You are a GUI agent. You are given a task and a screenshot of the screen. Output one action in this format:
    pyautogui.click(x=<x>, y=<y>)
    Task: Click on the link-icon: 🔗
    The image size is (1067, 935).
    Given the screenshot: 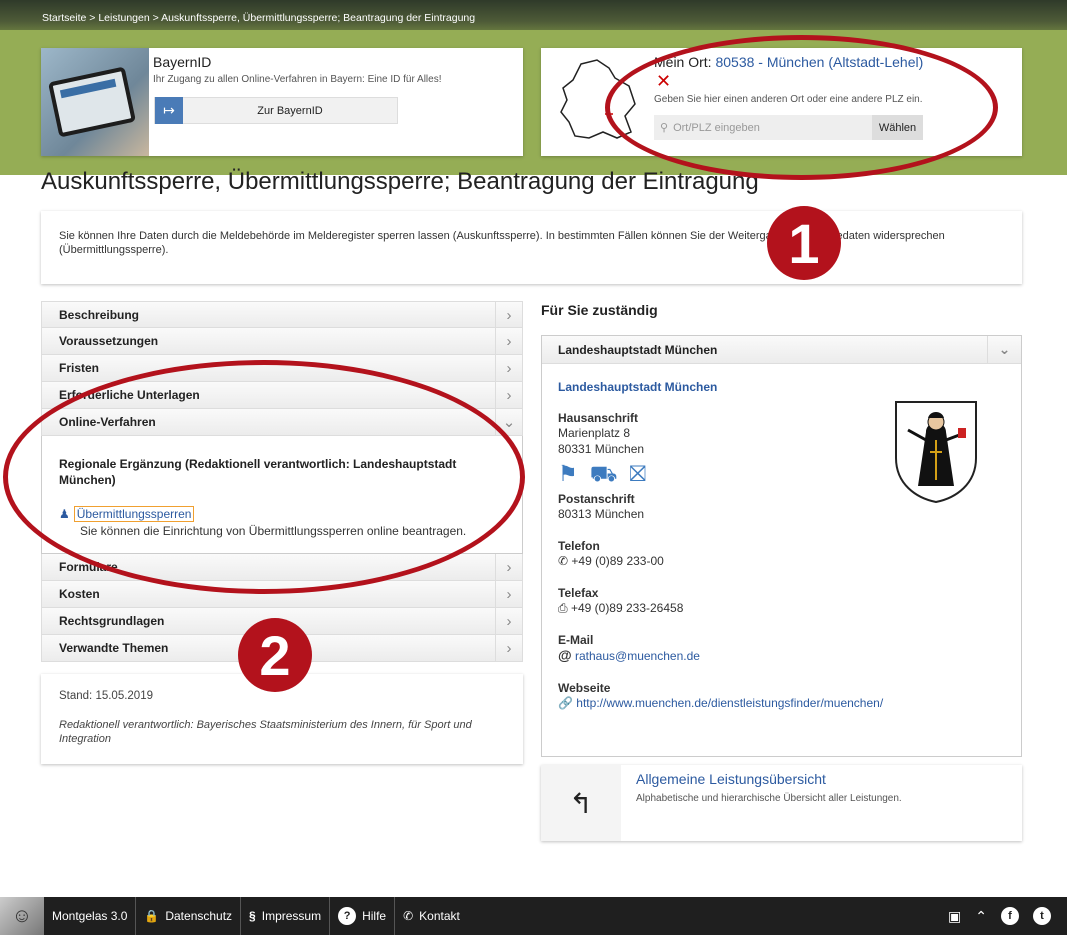 What is the action you would take?
    pyautogui.click(x=565, y=703)
    